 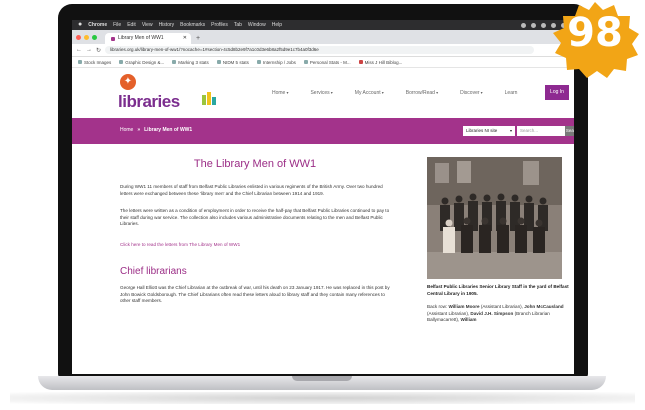 What do you see at coordinates (94, 62) in the screenshot?
I see `bookmark-item: Stock Images` at bounding box center [94, 62].